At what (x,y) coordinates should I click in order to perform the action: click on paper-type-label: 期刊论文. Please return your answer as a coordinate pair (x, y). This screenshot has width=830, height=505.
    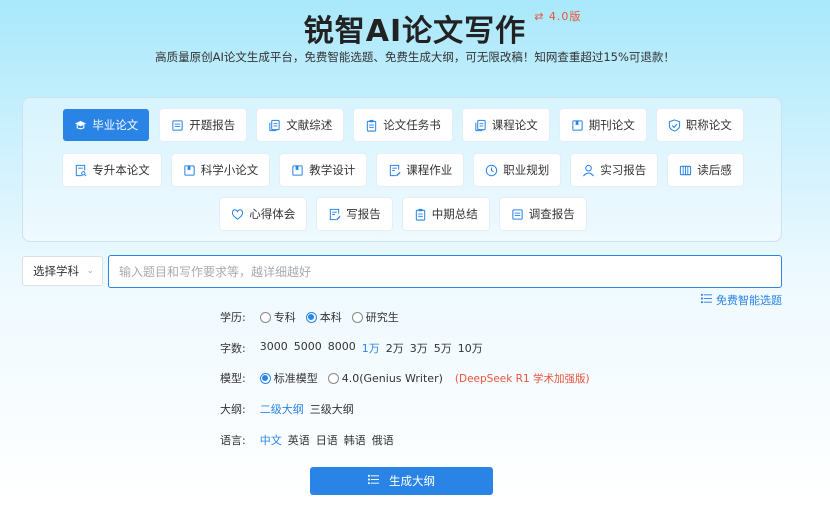
    Looking at the image, I should click on (611, 125).